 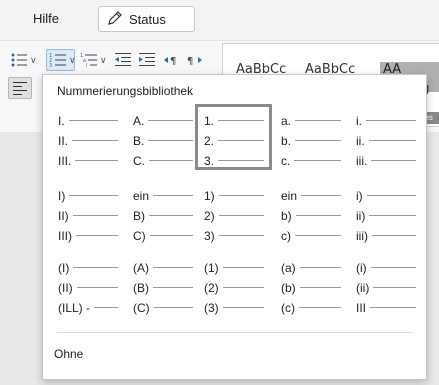 I want to click on format-line: 2., so click(x=234, y=140).